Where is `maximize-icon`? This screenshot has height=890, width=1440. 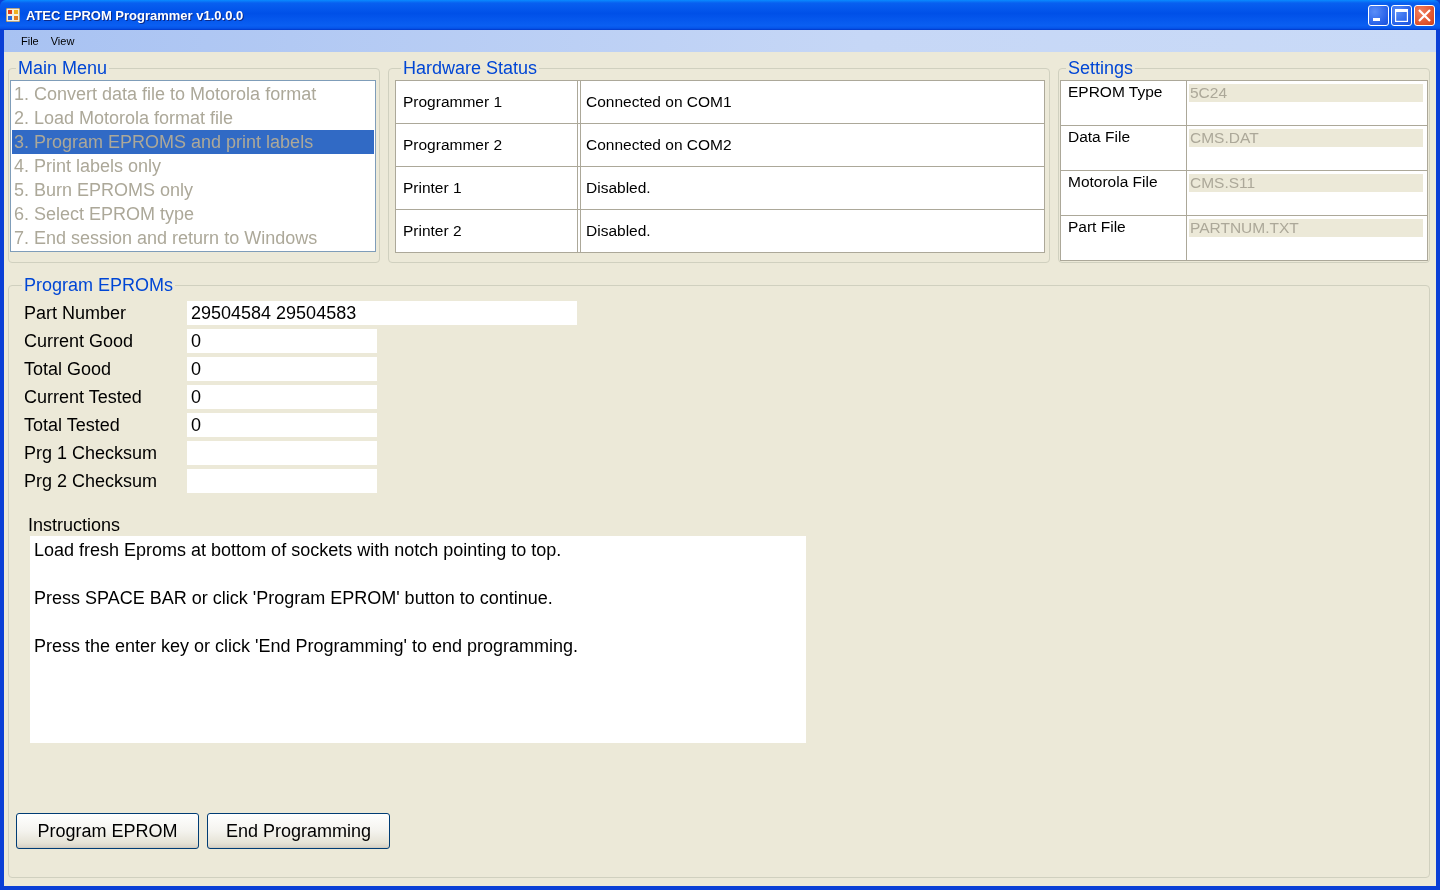
maximize-icon is located at coordinates (1401, 15).